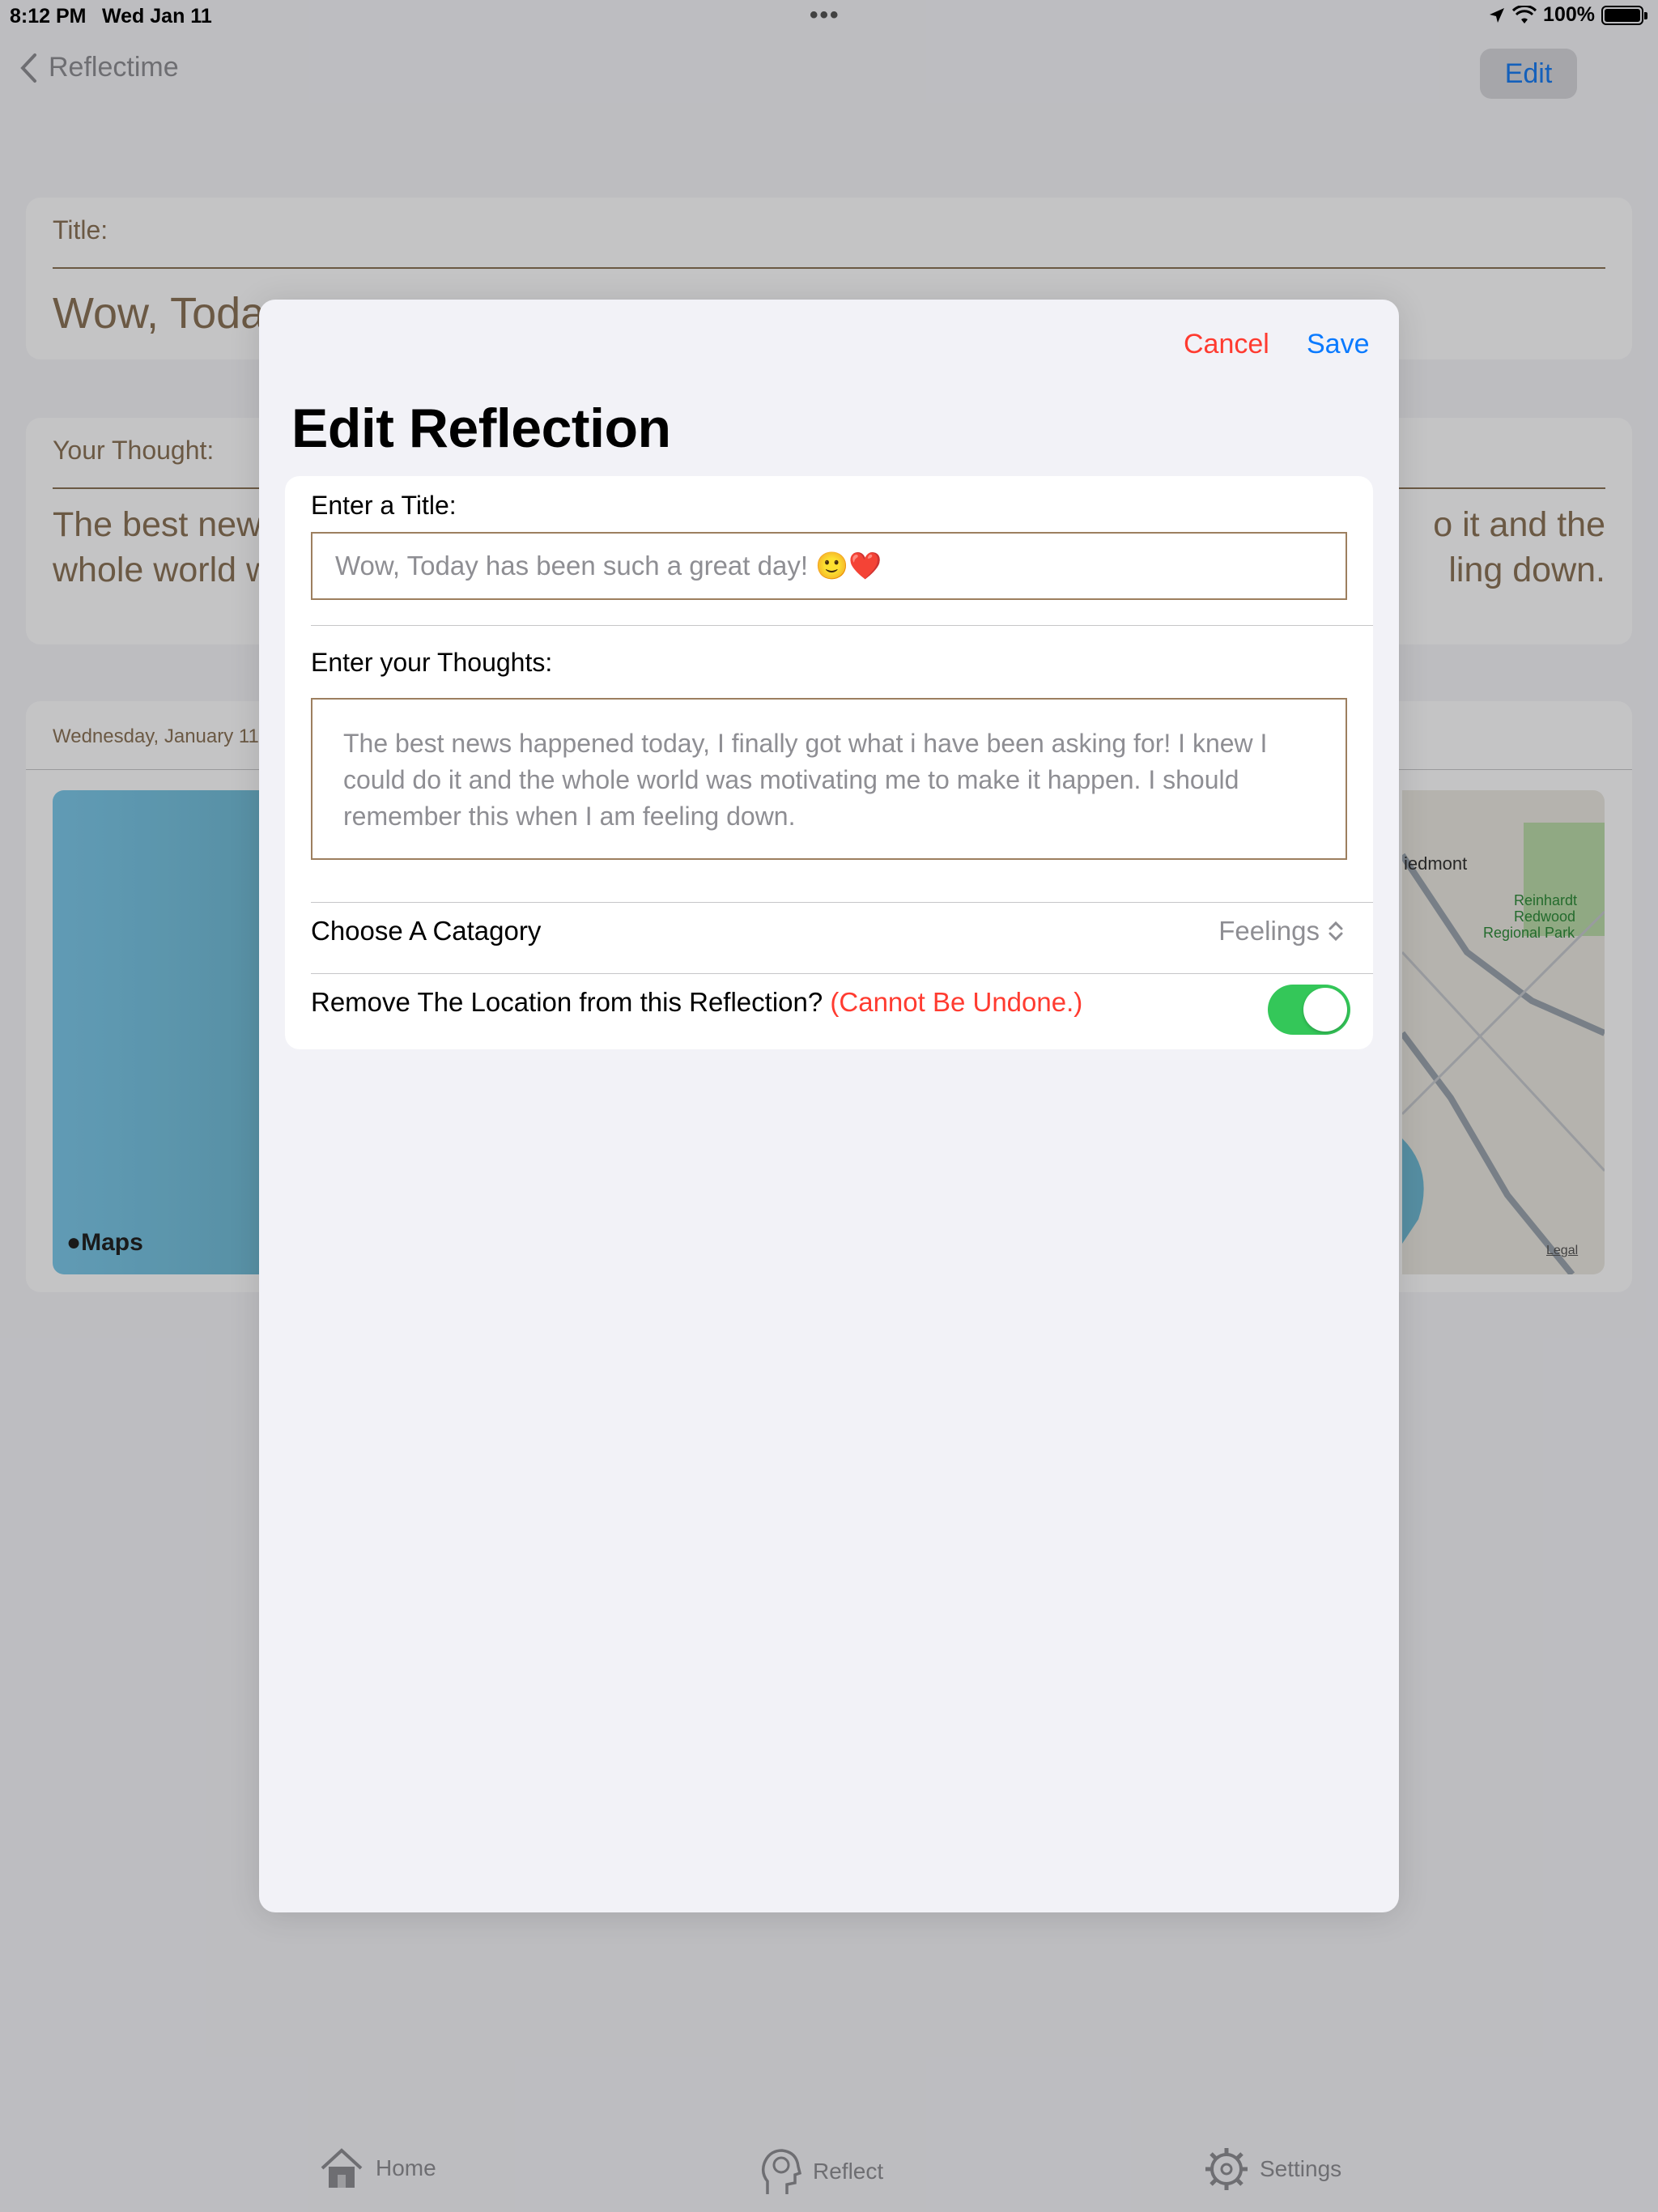 Image resolution: width=1658 pixels, height=2212 pixels. I want to click on toggle-knob, so click(1325, 1010).